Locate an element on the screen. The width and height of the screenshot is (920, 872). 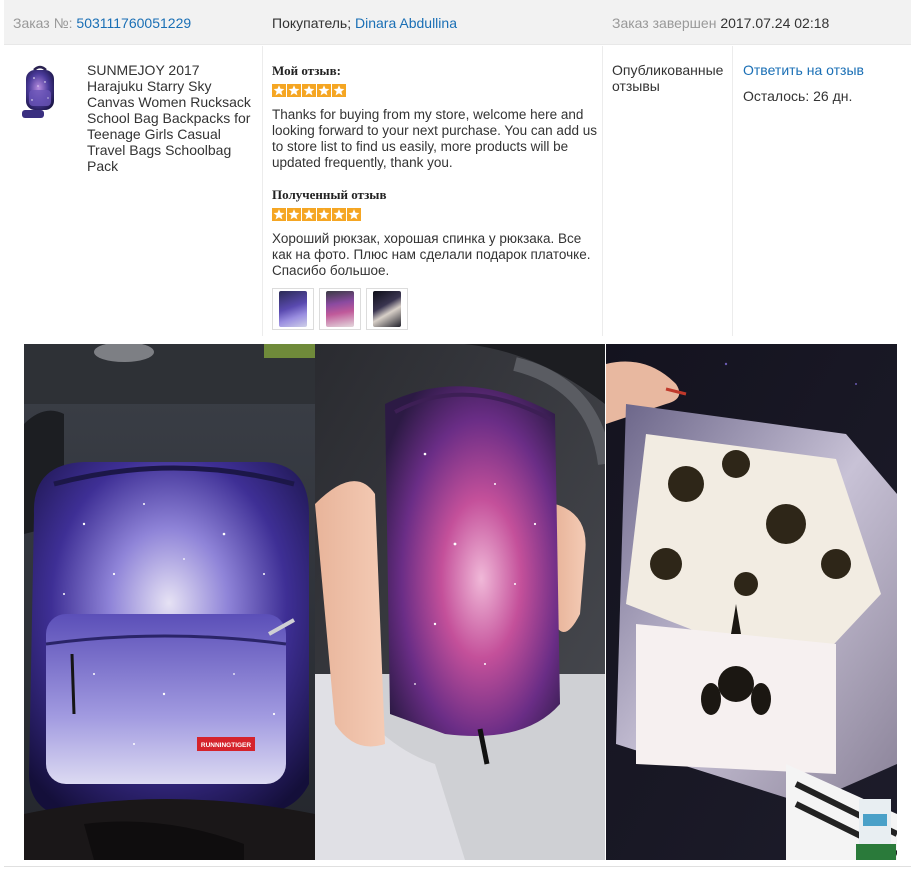
buyer-block: Покупатель; Dinara Abdullina is located at coordinates (364, 23).